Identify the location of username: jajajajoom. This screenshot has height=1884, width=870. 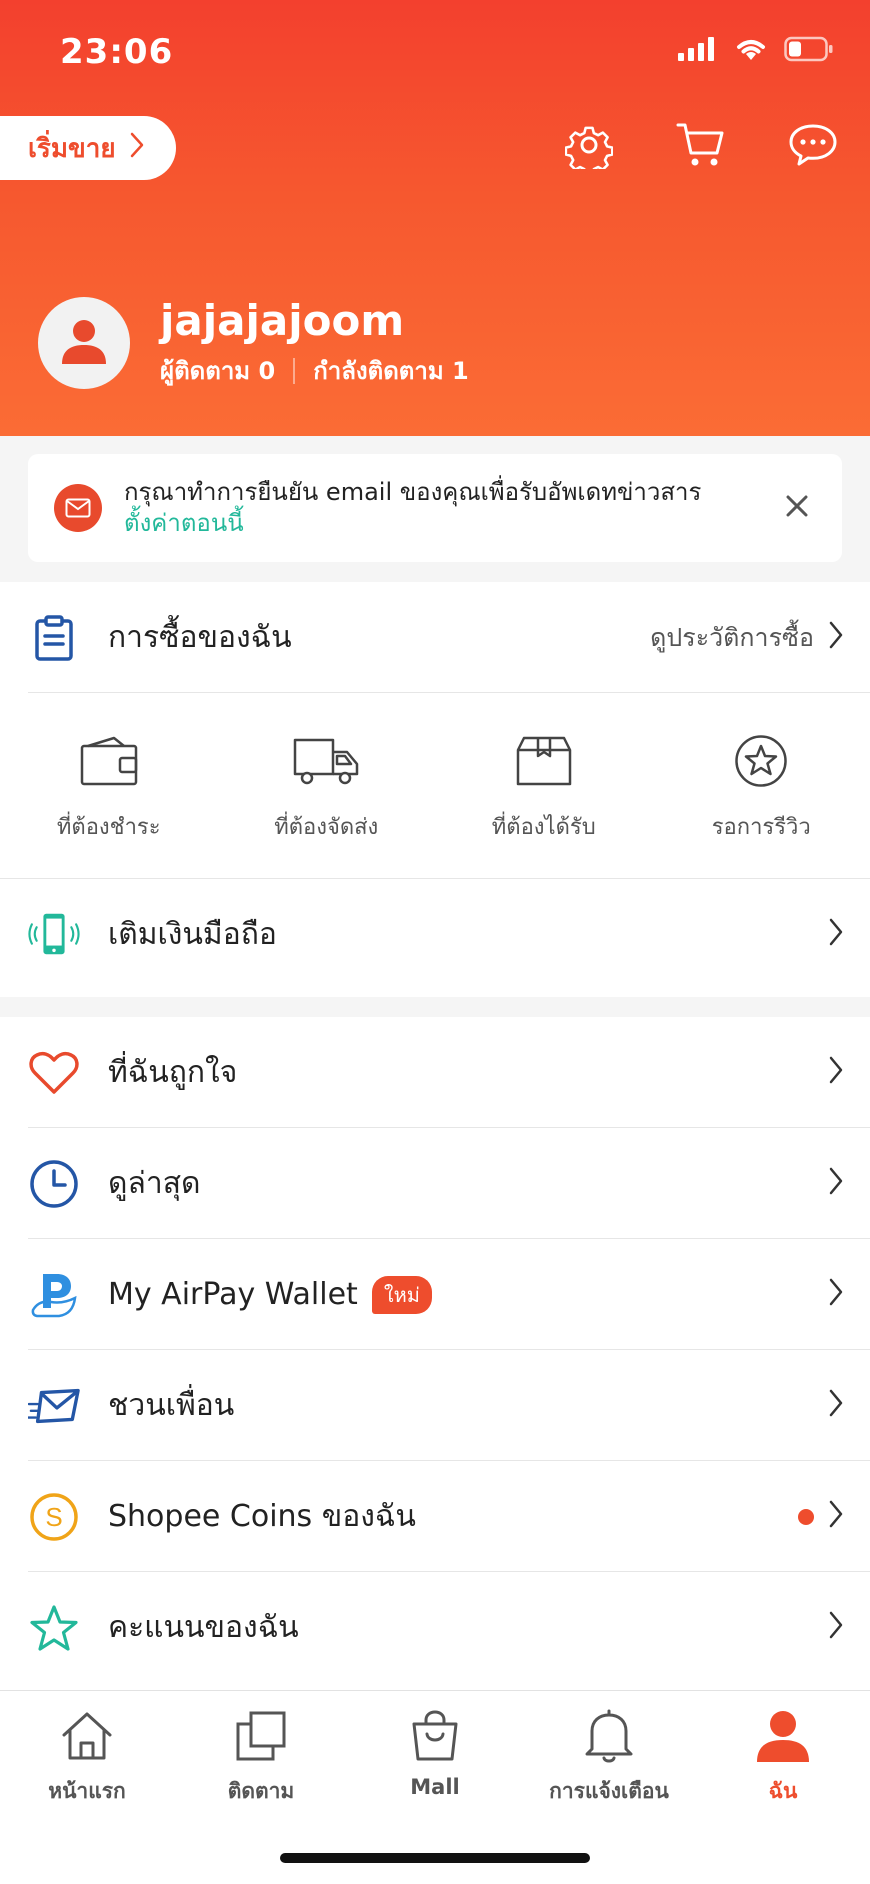
(282, 320).